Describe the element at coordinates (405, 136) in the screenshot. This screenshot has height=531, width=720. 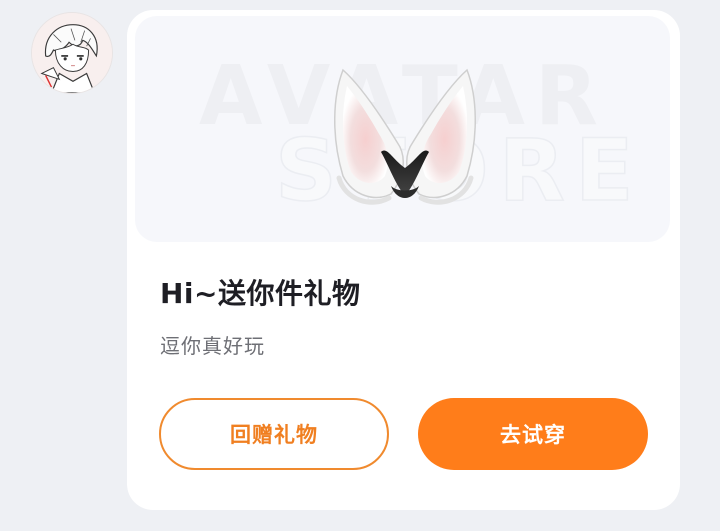
I see `cat-ears-icon` at that location.